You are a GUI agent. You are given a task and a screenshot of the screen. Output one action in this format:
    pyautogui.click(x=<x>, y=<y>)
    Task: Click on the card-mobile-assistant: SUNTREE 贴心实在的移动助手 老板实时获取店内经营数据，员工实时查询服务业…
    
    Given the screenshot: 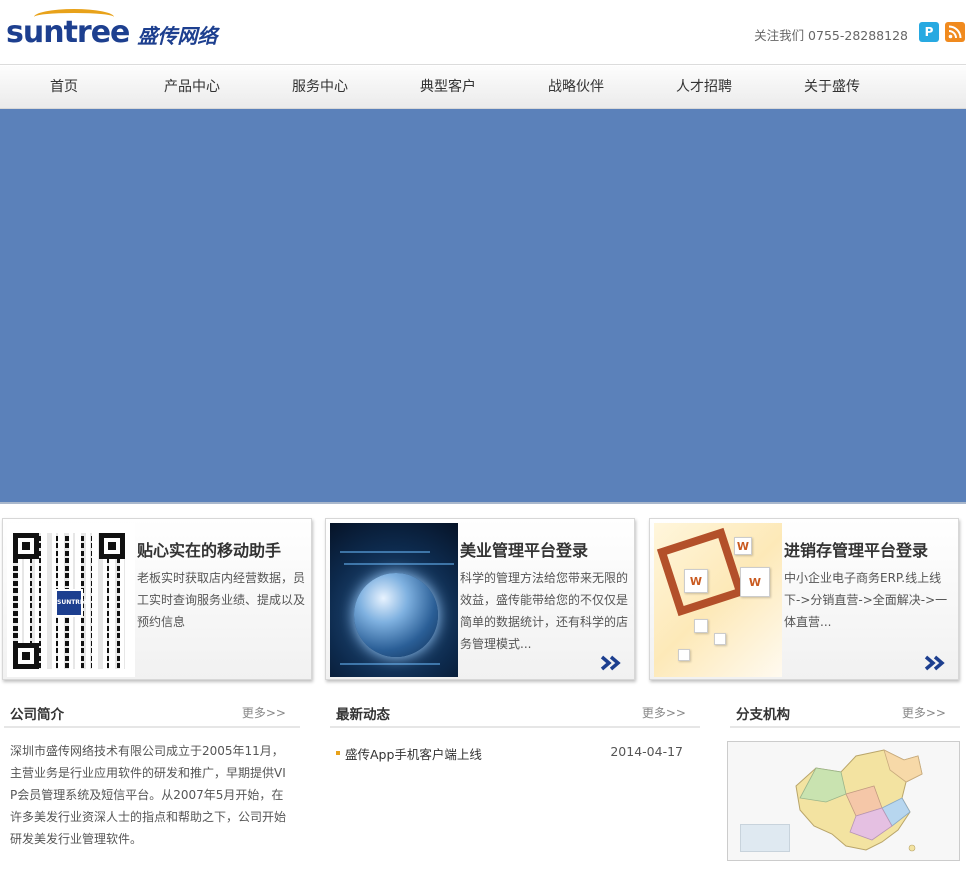 What is the action you would take?
    pyautogui.click(x=157, y=599)
    